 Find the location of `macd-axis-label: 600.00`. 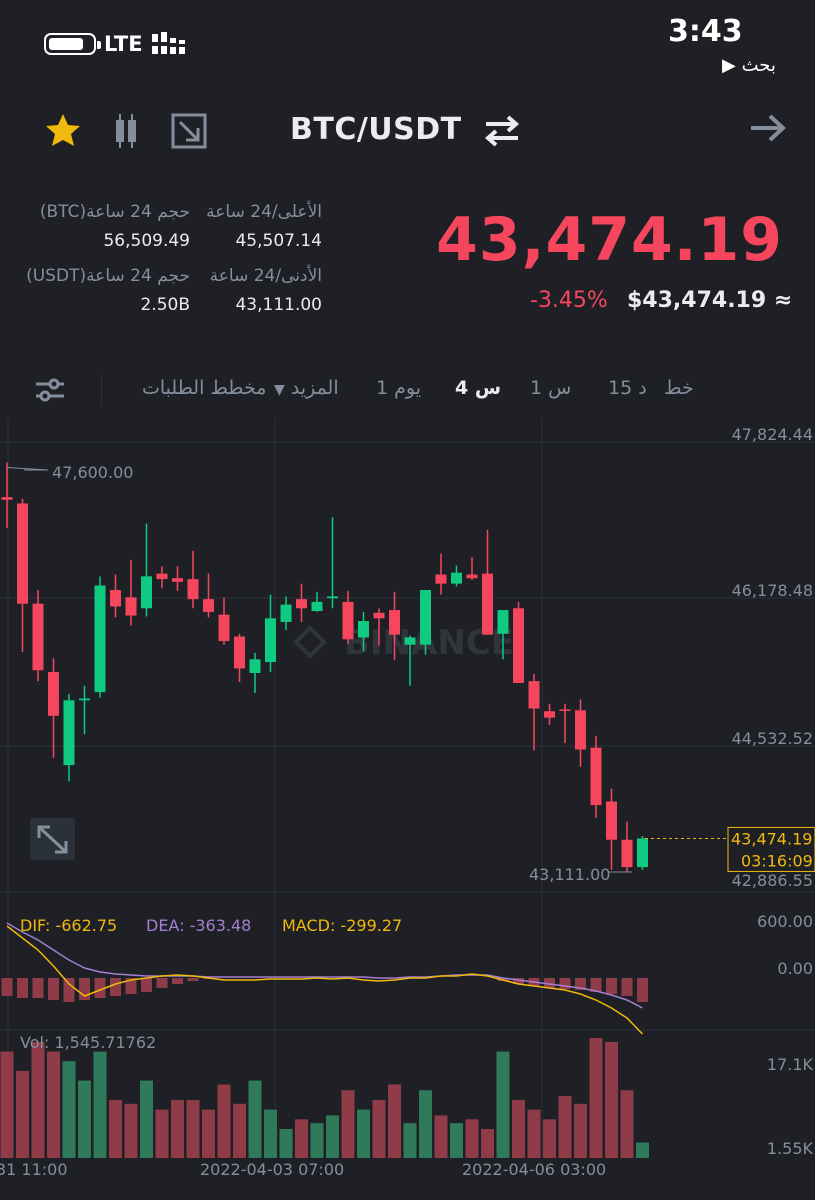

macd-axis-label: 600.00 is located at coordinates (785, 921).